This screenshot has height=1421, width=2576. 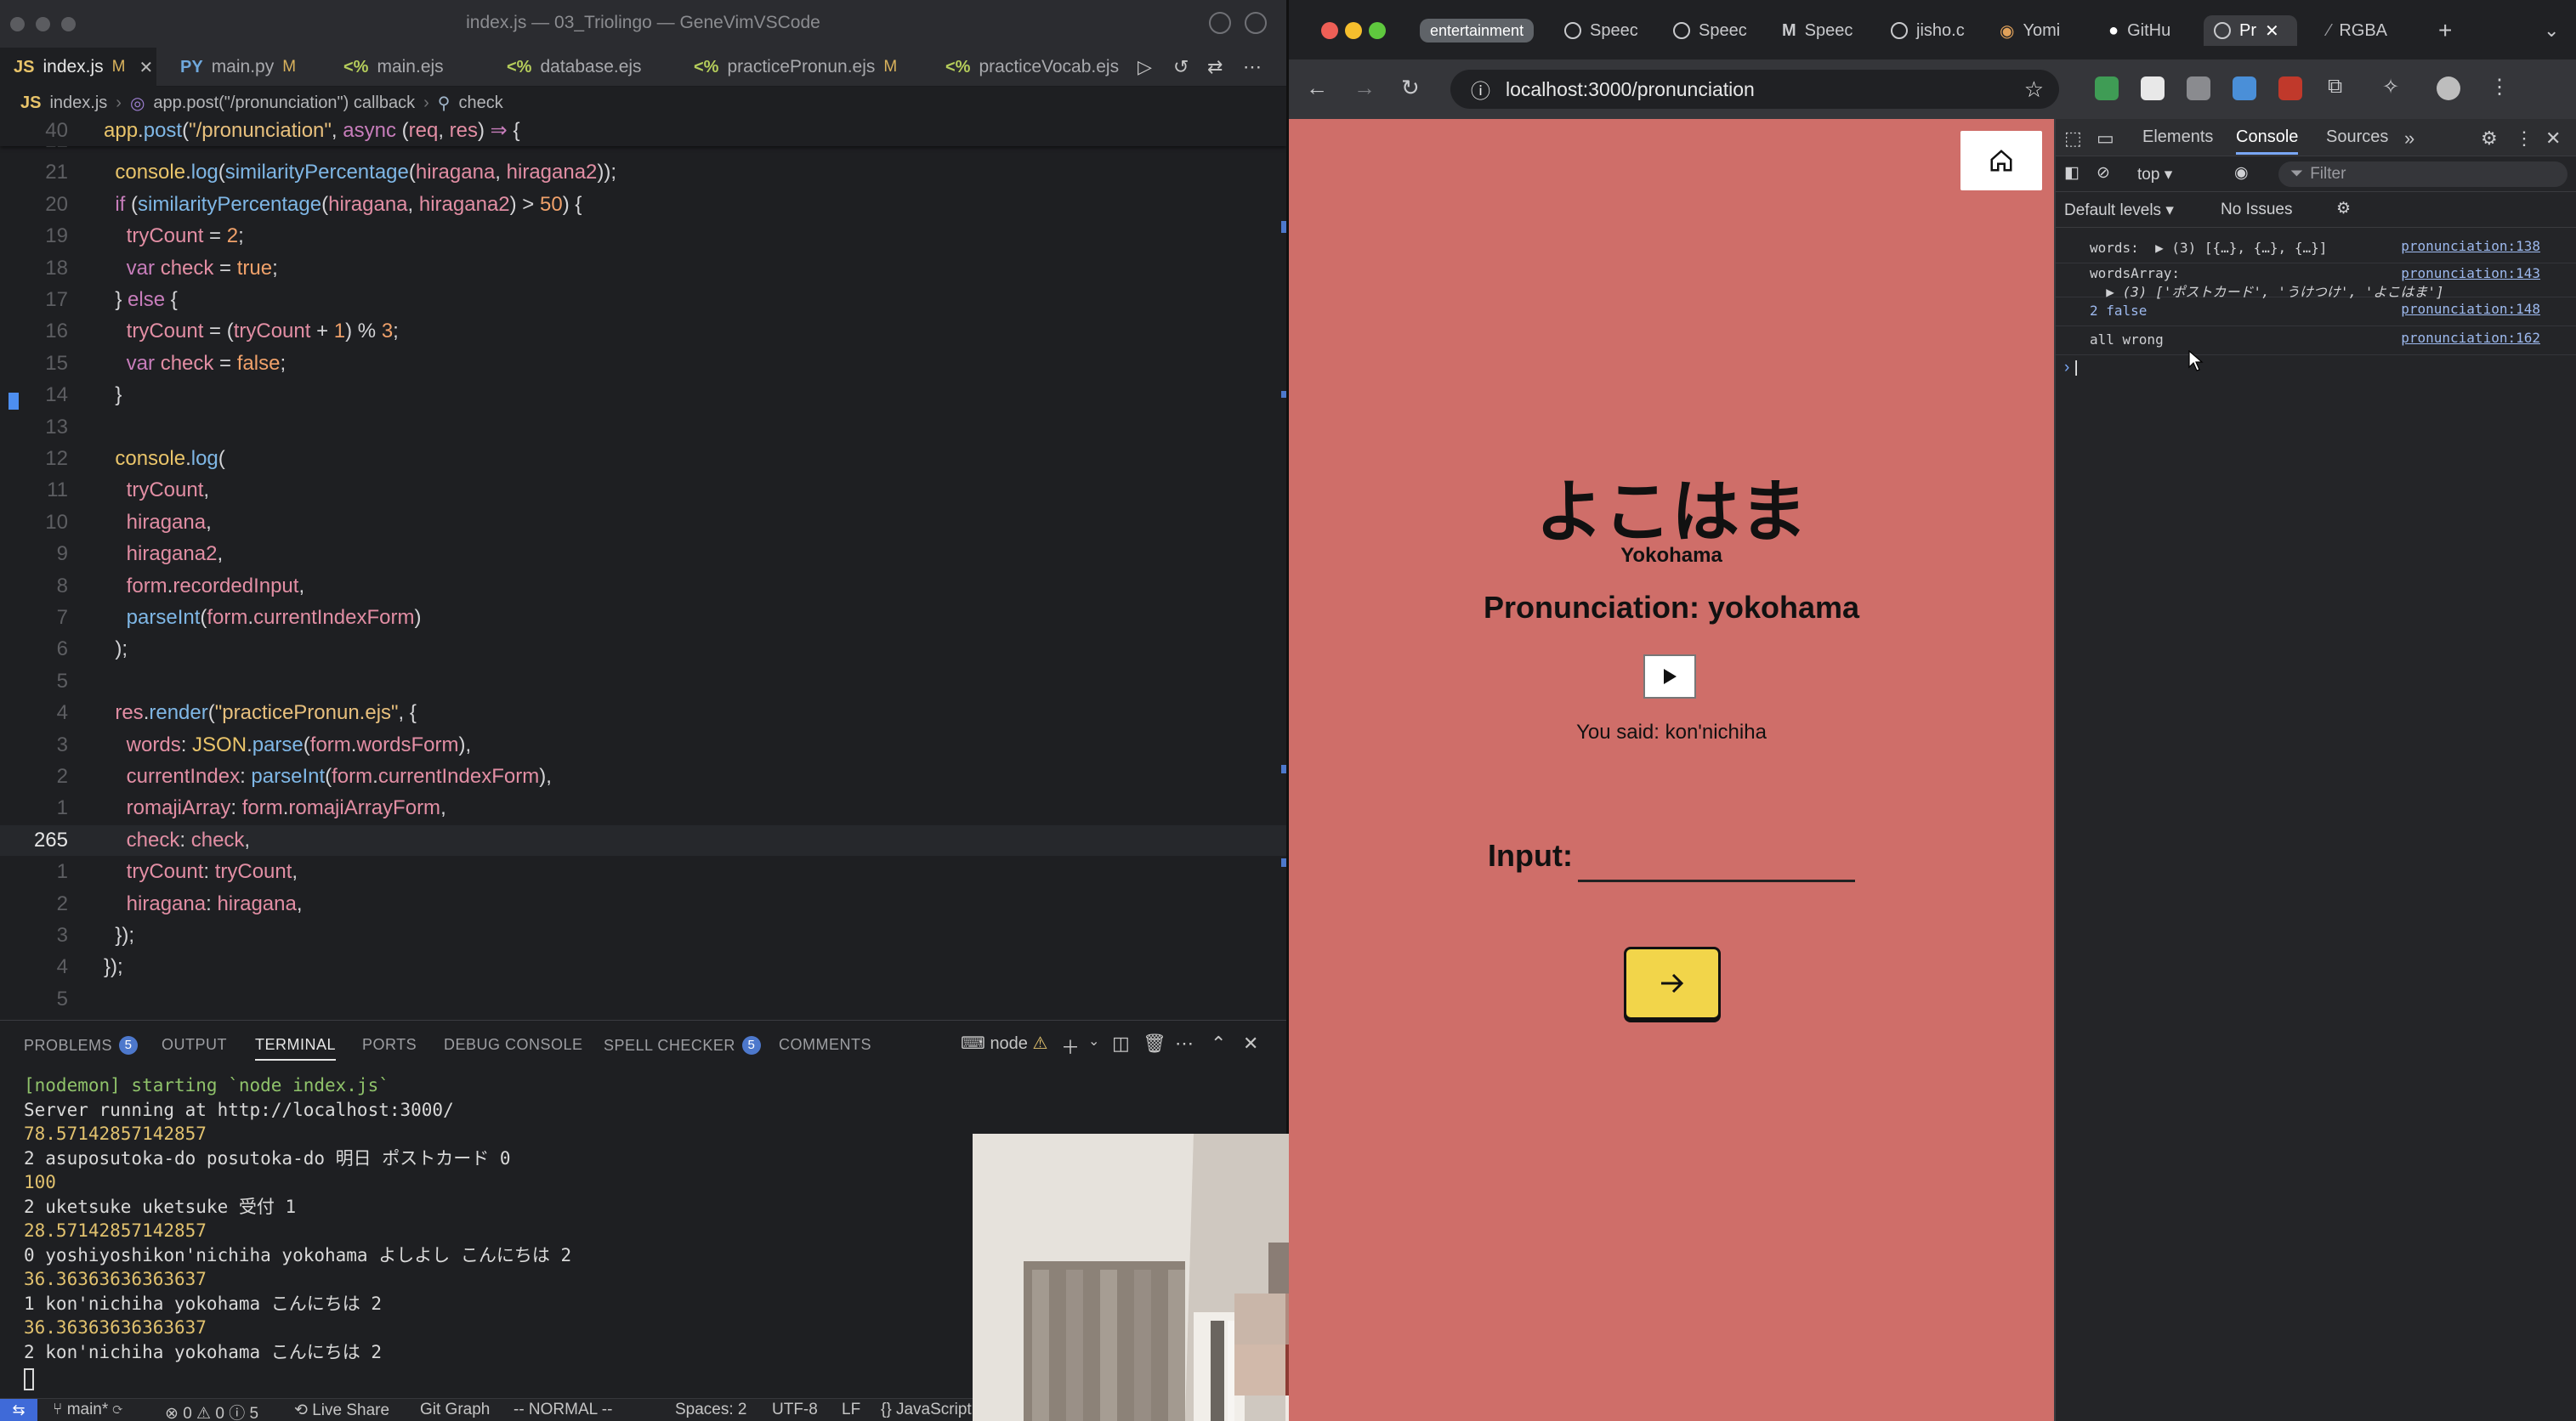 I want to click on eol-status: LF, so click(x=851, y=1410).